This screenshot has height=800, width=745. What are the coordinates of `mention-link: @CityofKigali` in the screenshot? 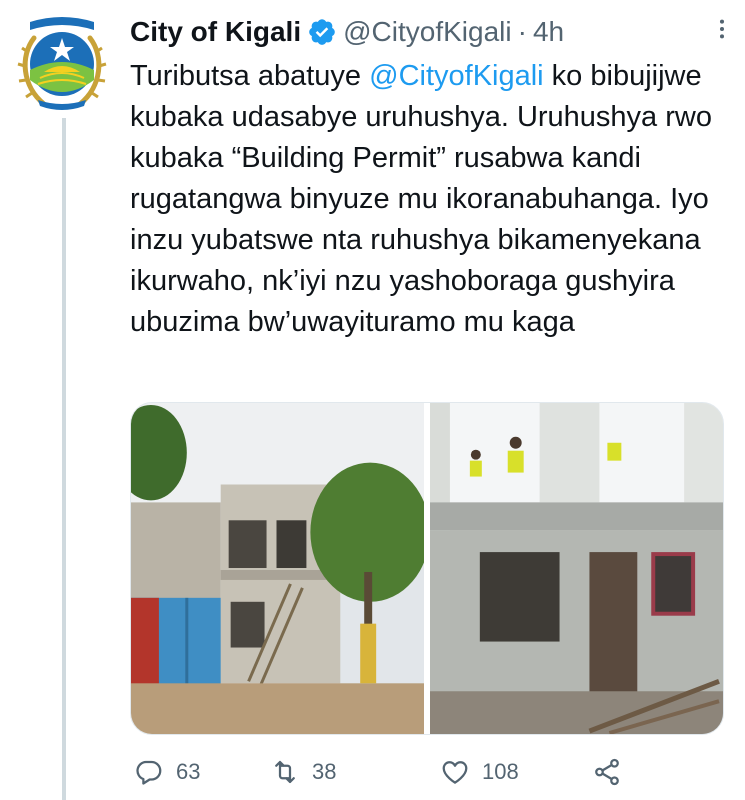 It's located at (456, 76).